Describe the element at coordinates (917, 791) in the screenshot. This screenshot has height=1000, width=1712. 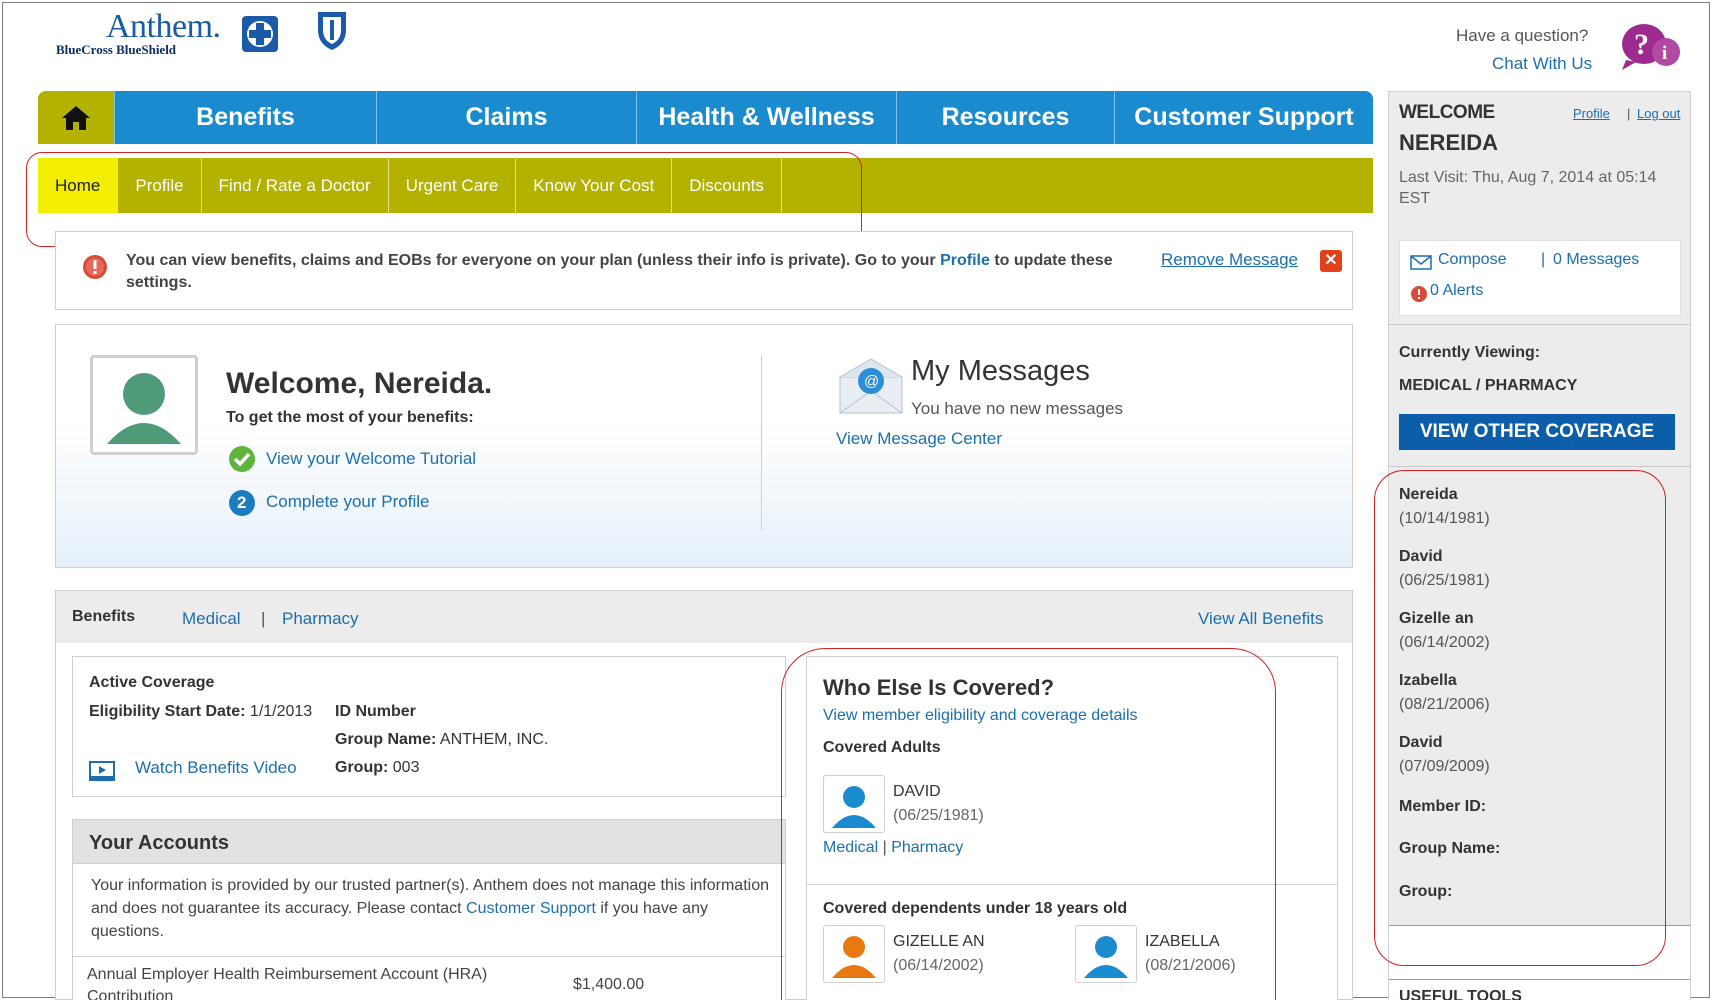
I see `adult-name: DAVID` at that location.